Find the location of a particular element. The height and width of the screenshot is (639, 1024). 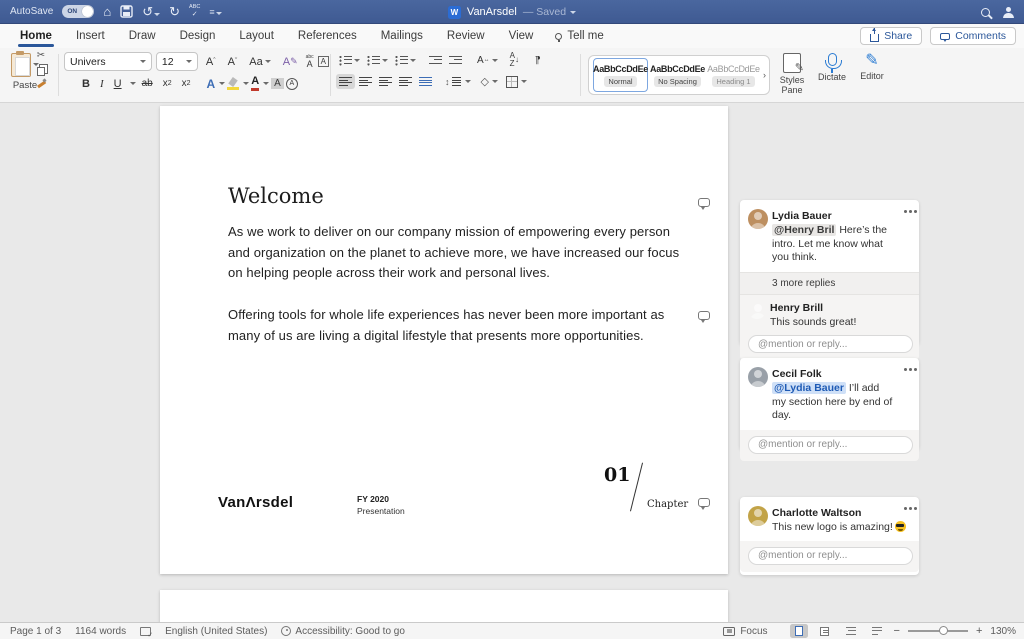

styles-gallery-expand: › is located at coordinates (764, 75).